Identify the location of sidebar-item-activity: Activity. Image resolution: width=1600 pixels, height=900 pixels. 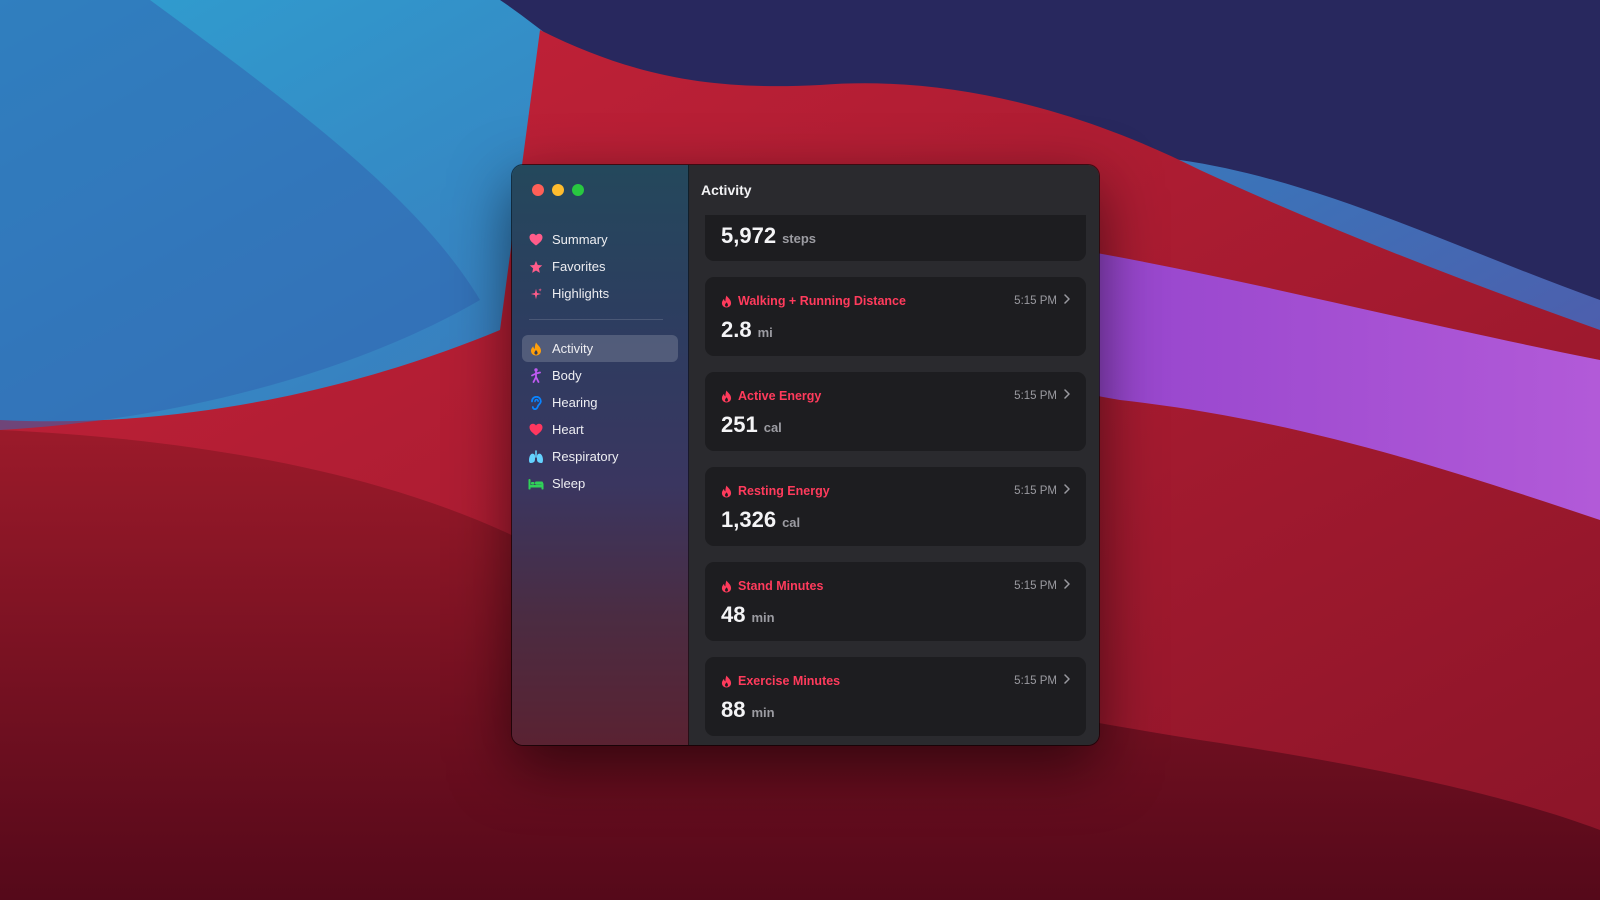
(600, 348).